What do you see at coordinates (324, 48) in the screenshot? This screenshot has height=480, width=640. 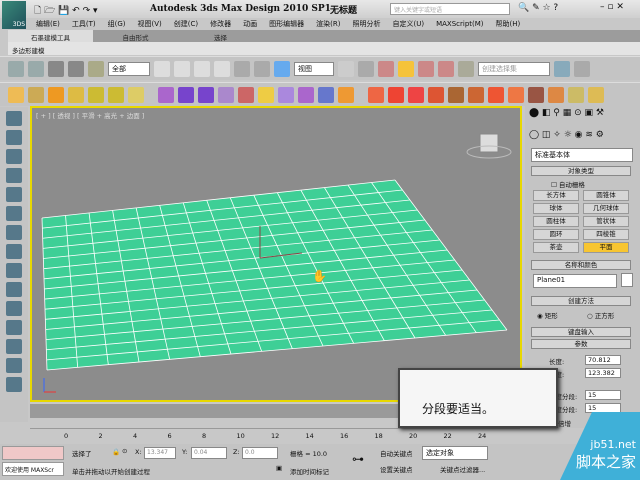 I see `subtab-polygon-modeling: 多边形建模` at bounding box center [324, 48].